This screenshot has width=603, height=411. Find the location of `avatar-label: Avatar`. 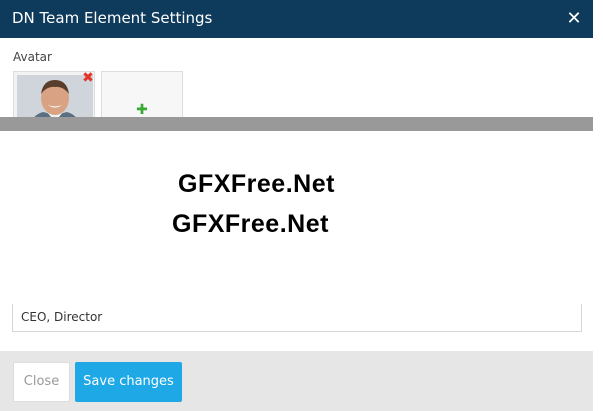

avatar-label: Avatar is located at coordinates (32, 57).